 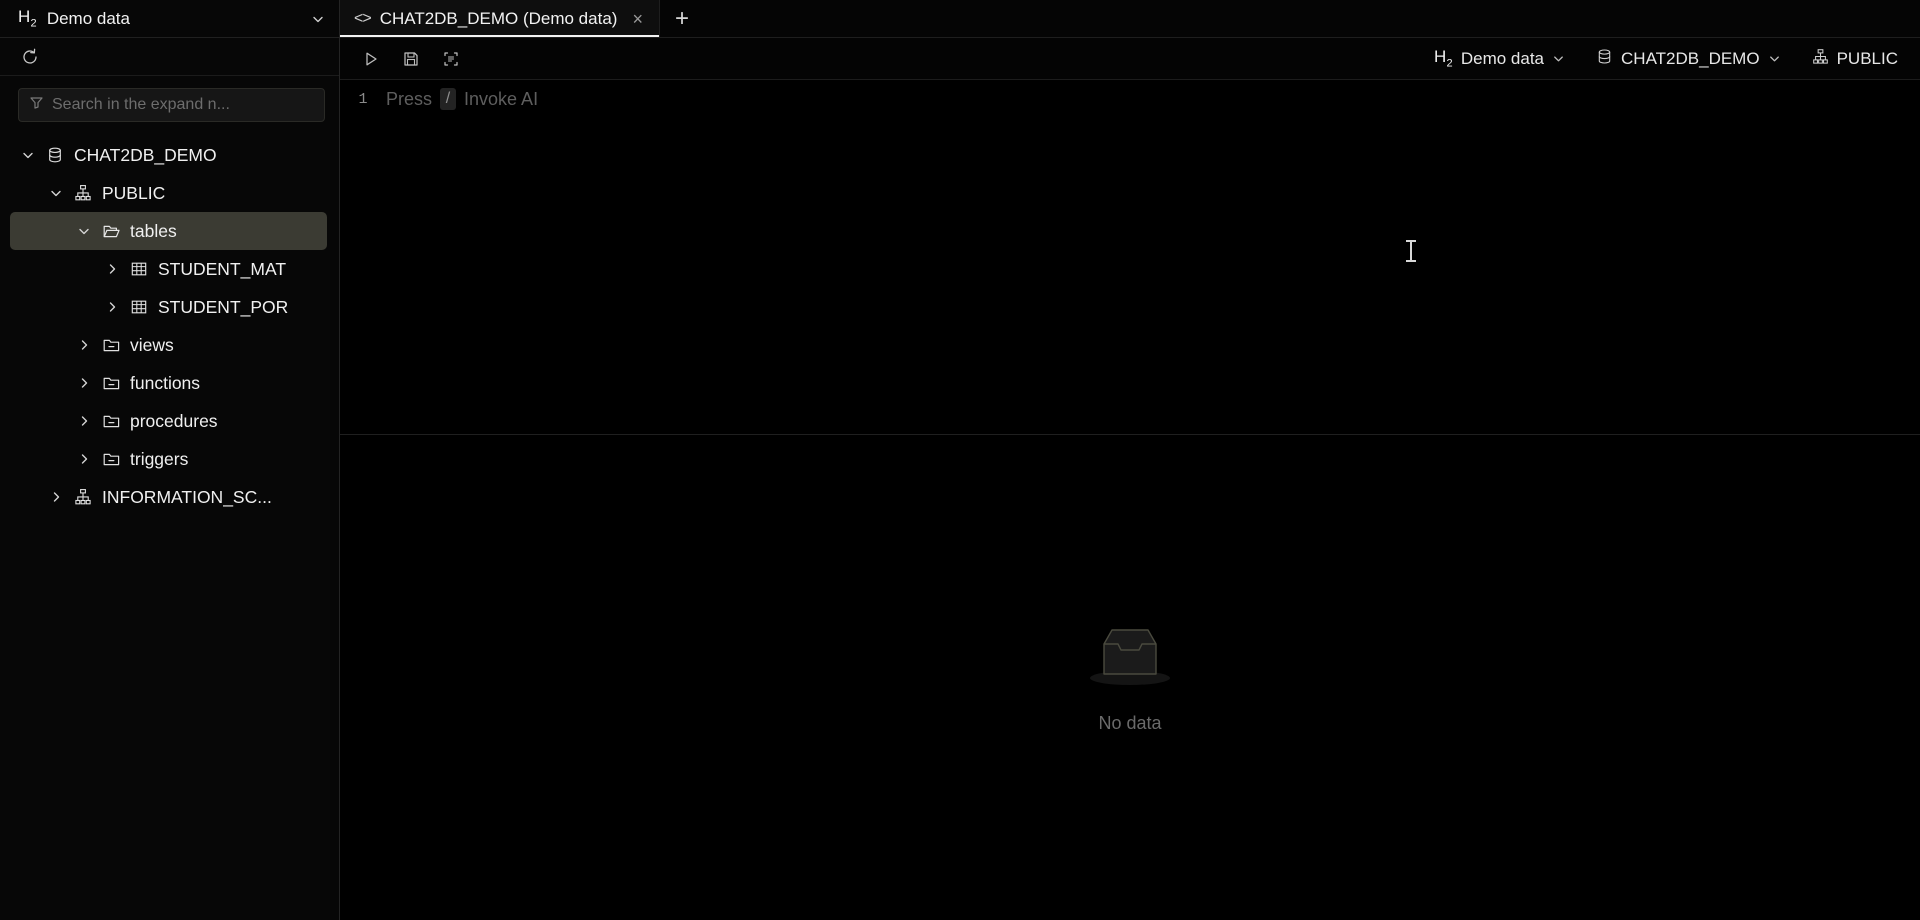 I want to click on empty-state: No data, so click(x=1130, y=678).